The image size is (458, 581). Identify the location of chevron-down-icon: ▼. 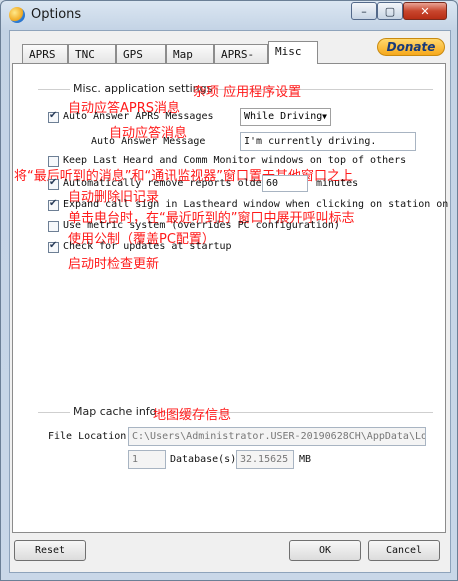
(324, 116).